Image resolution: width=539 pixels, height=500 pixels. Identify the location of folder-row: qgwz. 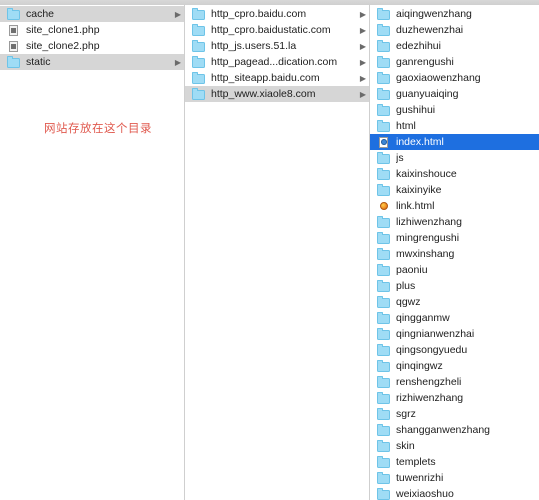
(454, 302).